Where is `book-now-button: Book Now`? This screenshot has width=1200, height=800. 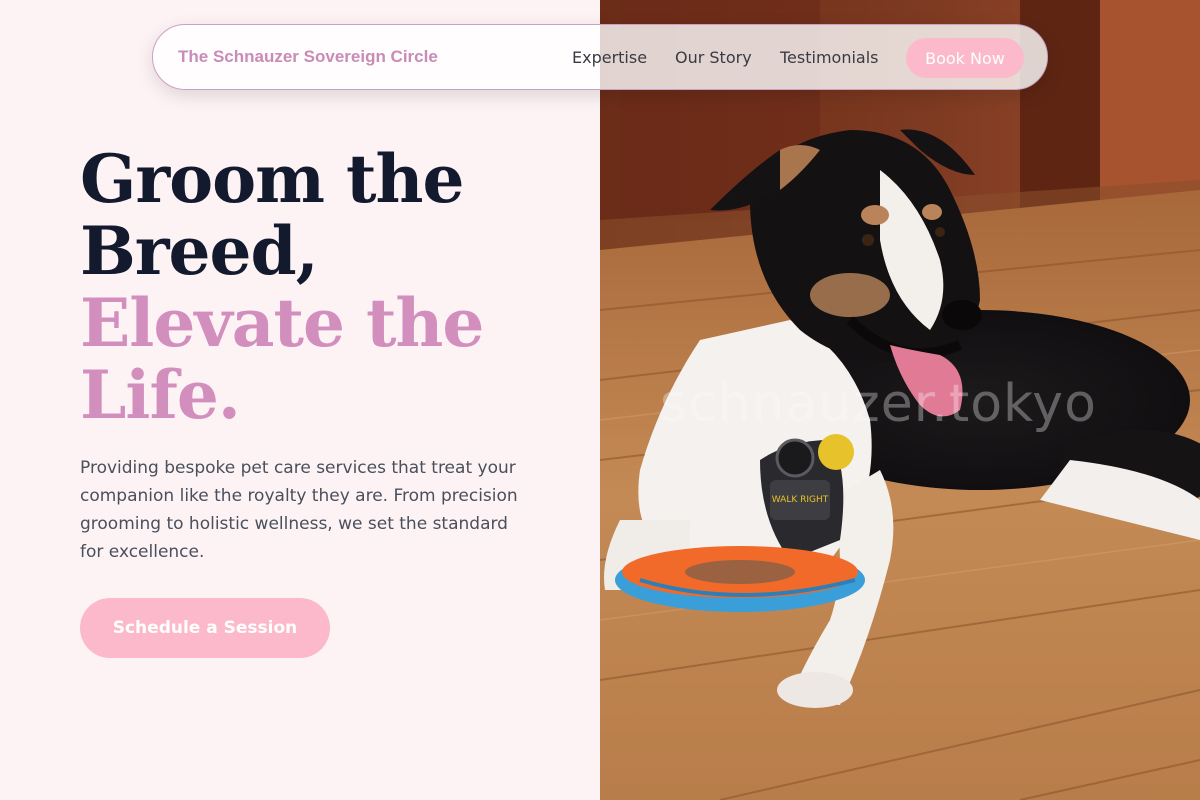 book-now-button: Book Now is located at coordinates (965, 58).